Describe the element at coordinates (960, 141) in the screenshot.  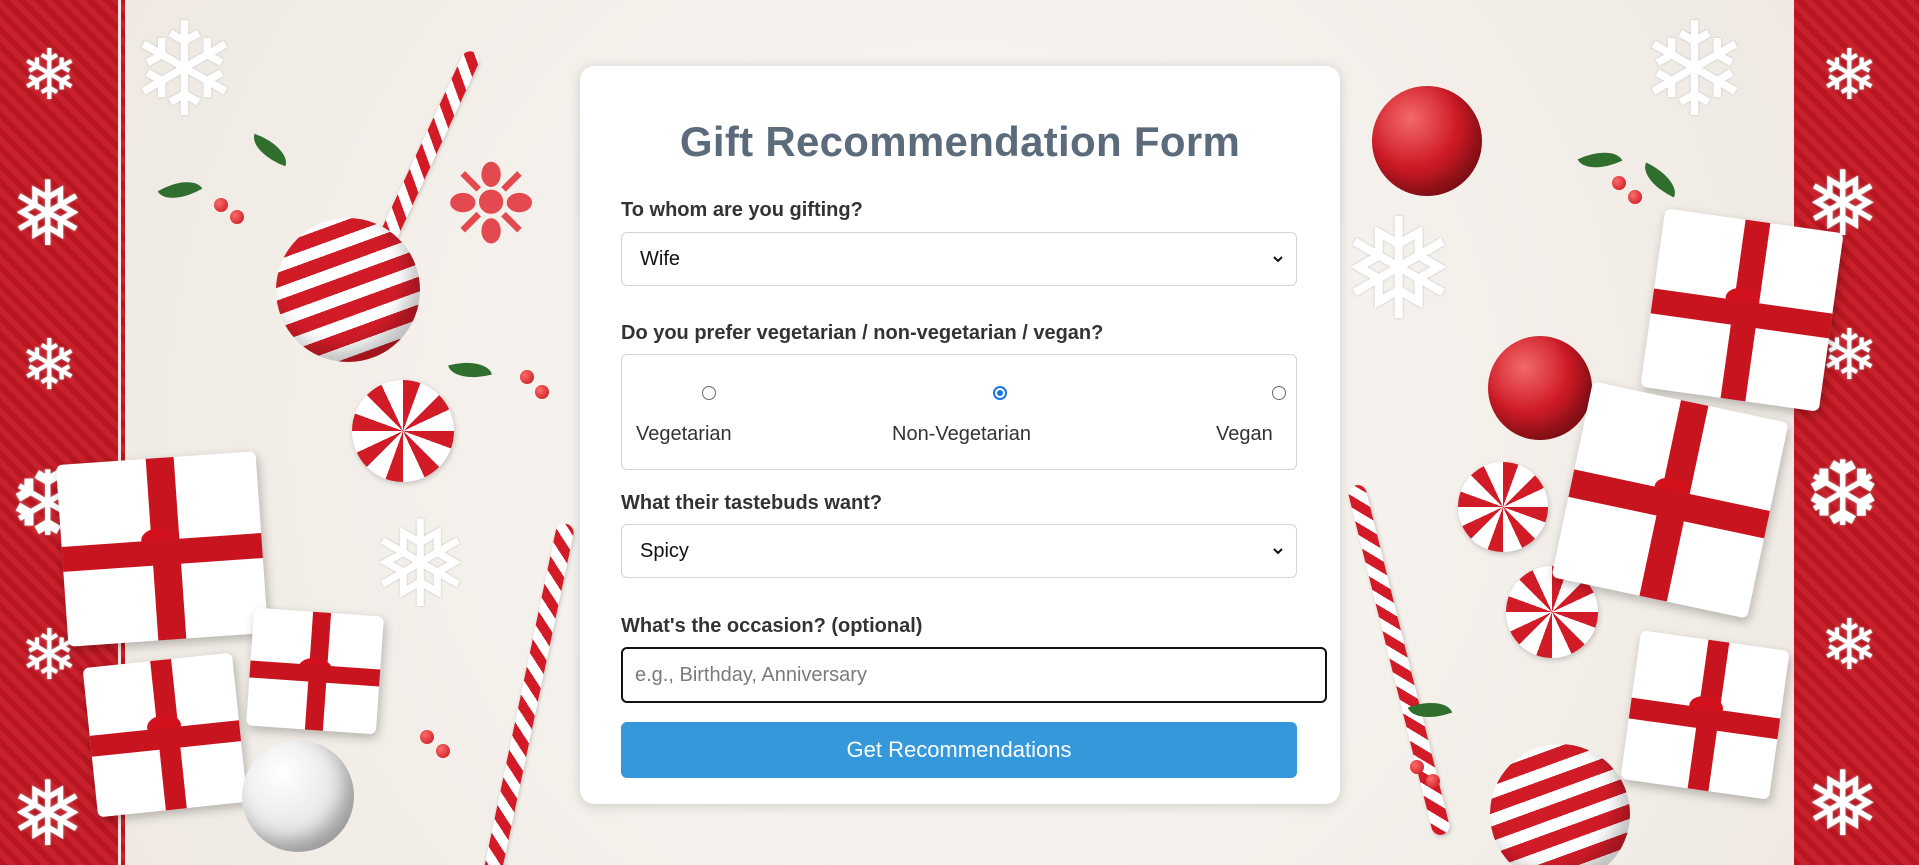
I see `form-title: Gift Recommendation Form` at that location.